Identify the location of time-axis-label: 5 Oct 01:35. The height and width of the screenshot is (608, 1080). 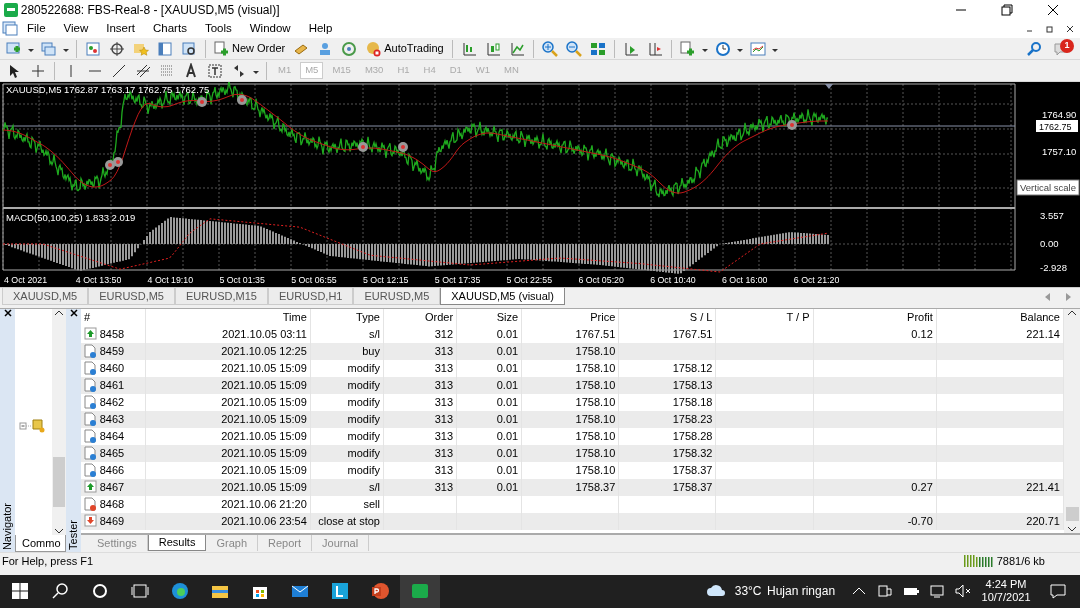
(242, 280).